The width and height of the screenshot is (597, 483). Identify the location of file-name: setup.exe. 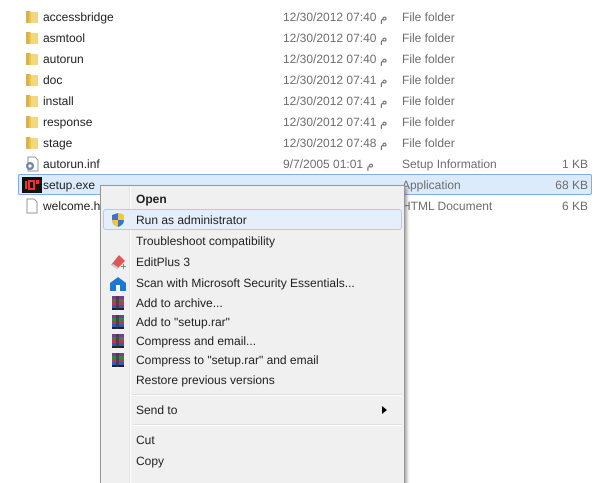
(69, 185).